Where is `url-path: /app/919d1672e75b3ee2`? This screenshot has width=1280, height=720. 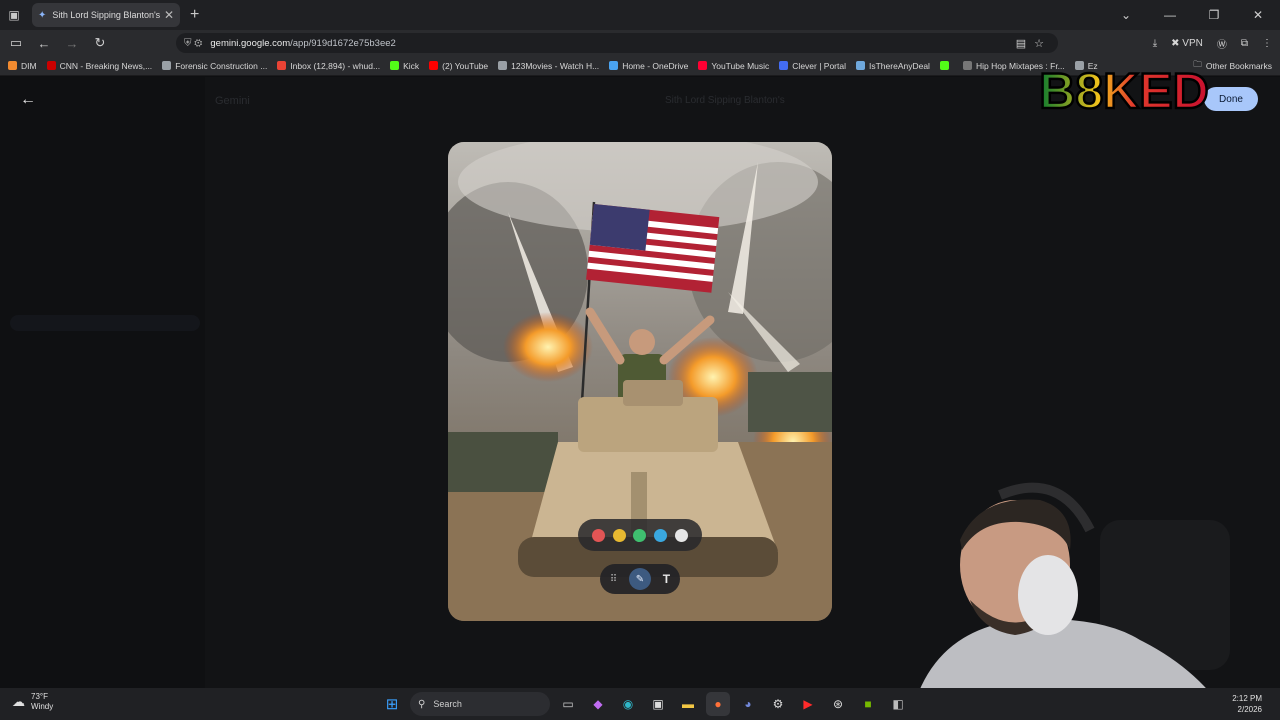 url-path: /app/919d1672e75b3ee2 is located at coordinates (343, 43).